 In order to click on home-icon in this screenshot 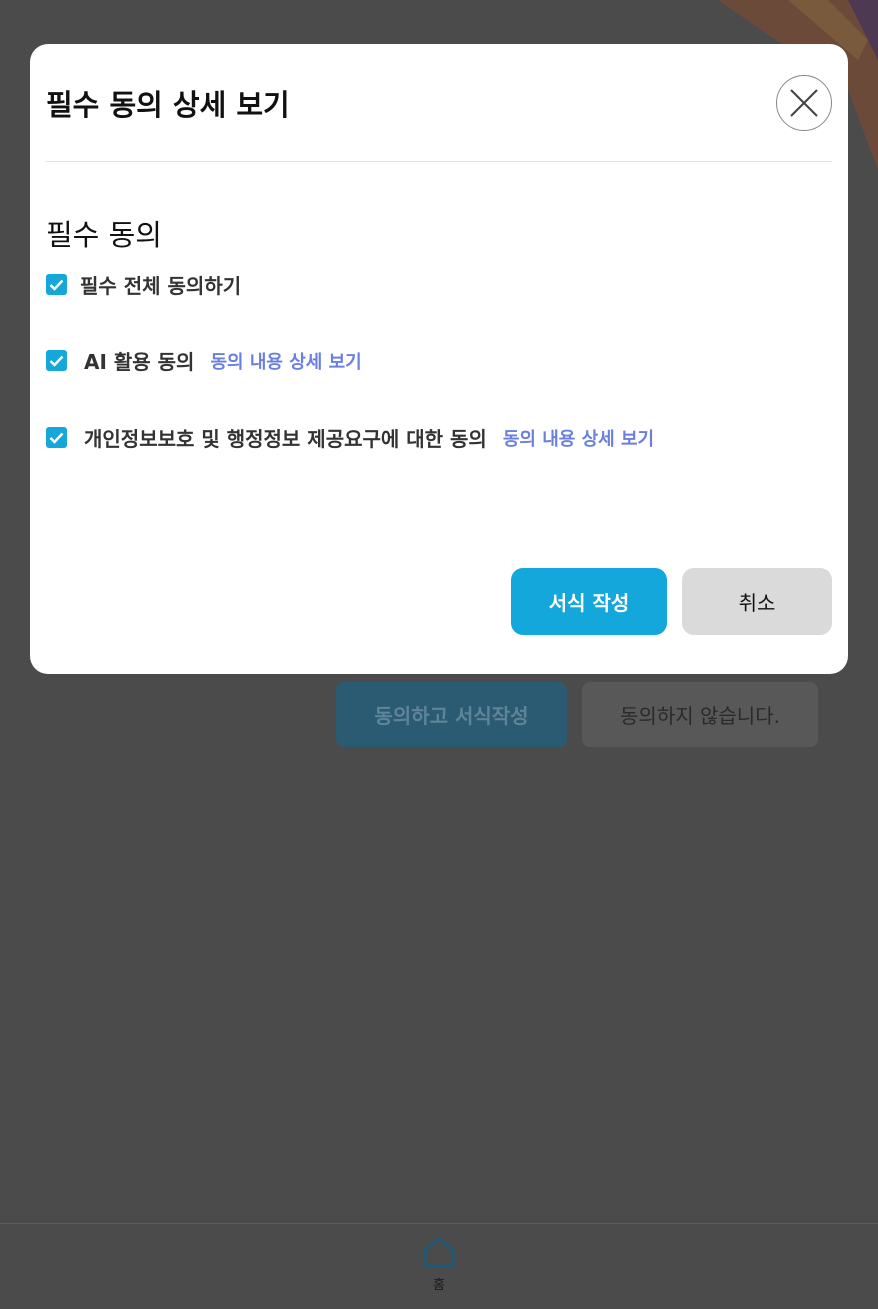, I will do `click(439, 1252)`.